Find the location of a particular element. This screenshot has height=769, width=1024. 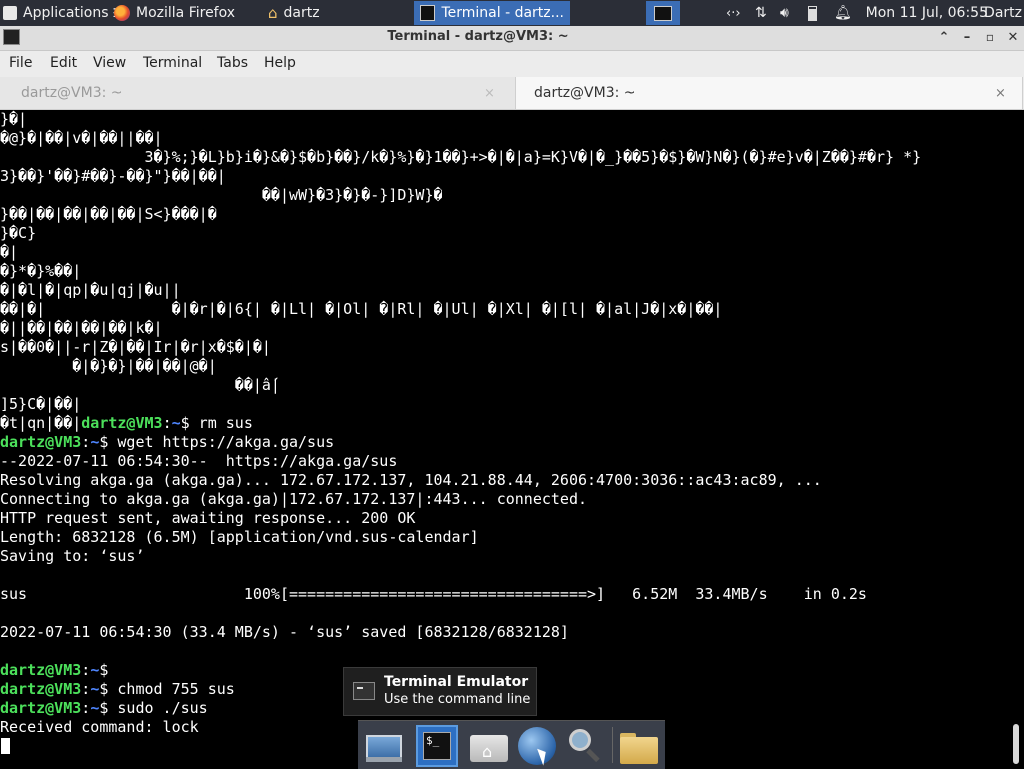

garbage-line: }�| is located at coordinates (14, 119).